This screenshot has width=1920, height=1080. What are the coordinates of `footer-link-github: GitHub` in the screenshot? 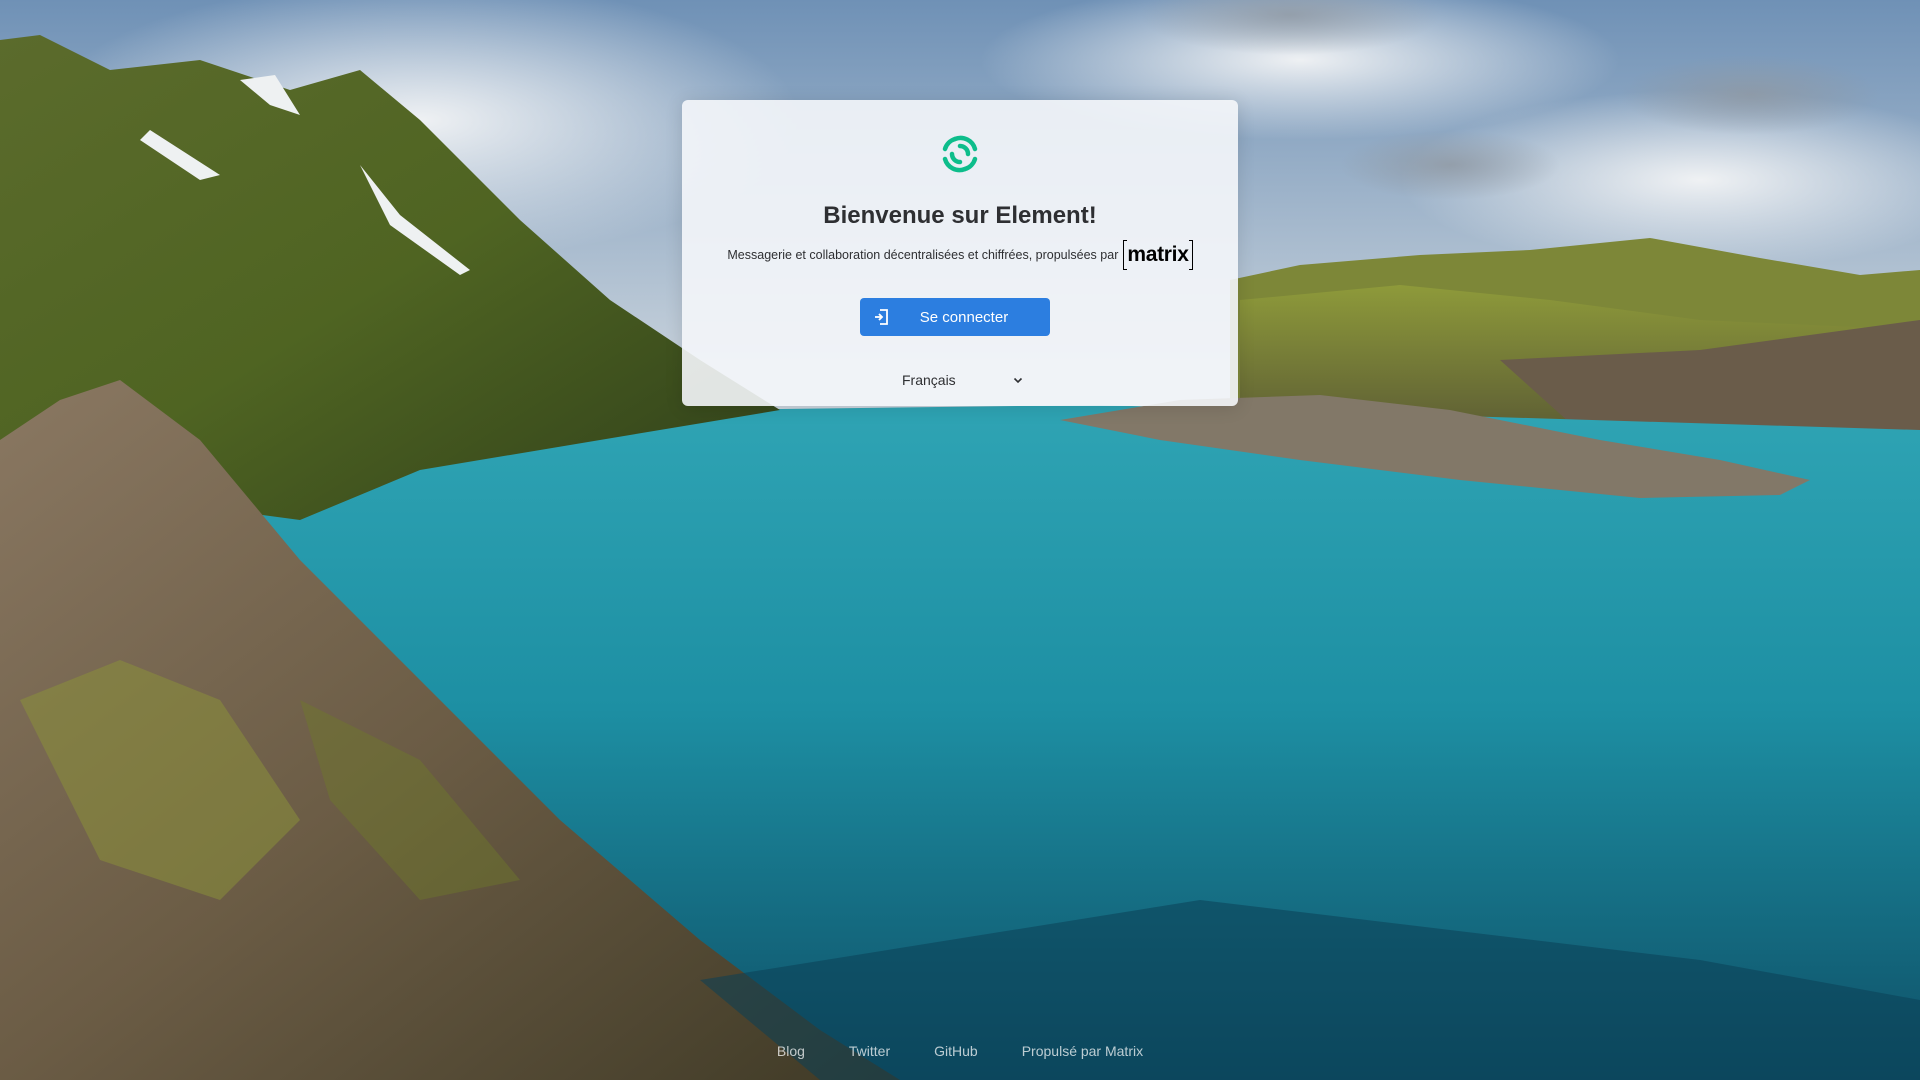 It's located at (956, 1051).